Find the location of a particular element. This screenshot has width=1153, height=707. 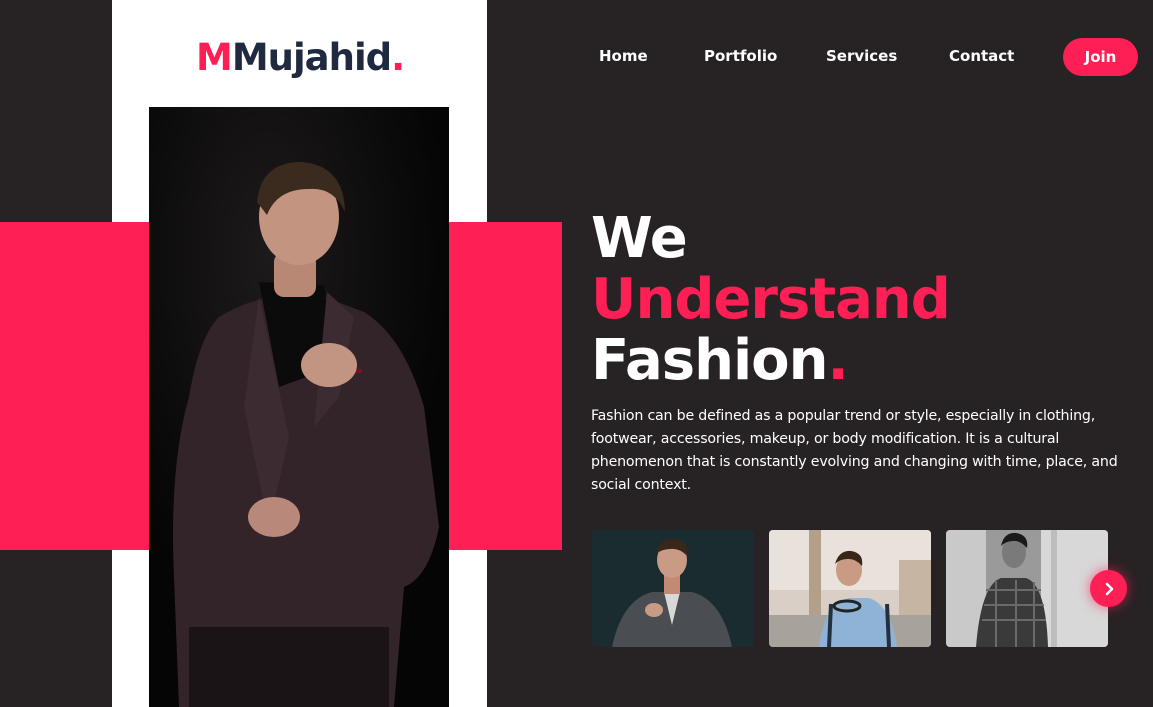

headline-line-2: Understand is located at coordinates (771, 299).